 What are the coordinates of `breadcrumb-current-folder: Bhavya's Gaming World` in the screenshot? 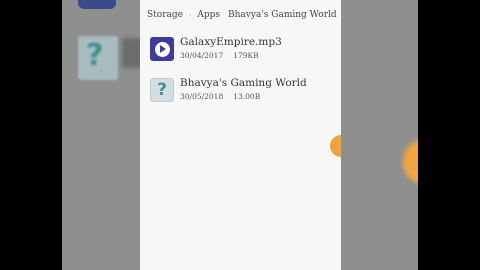 It's located at (282, 15).